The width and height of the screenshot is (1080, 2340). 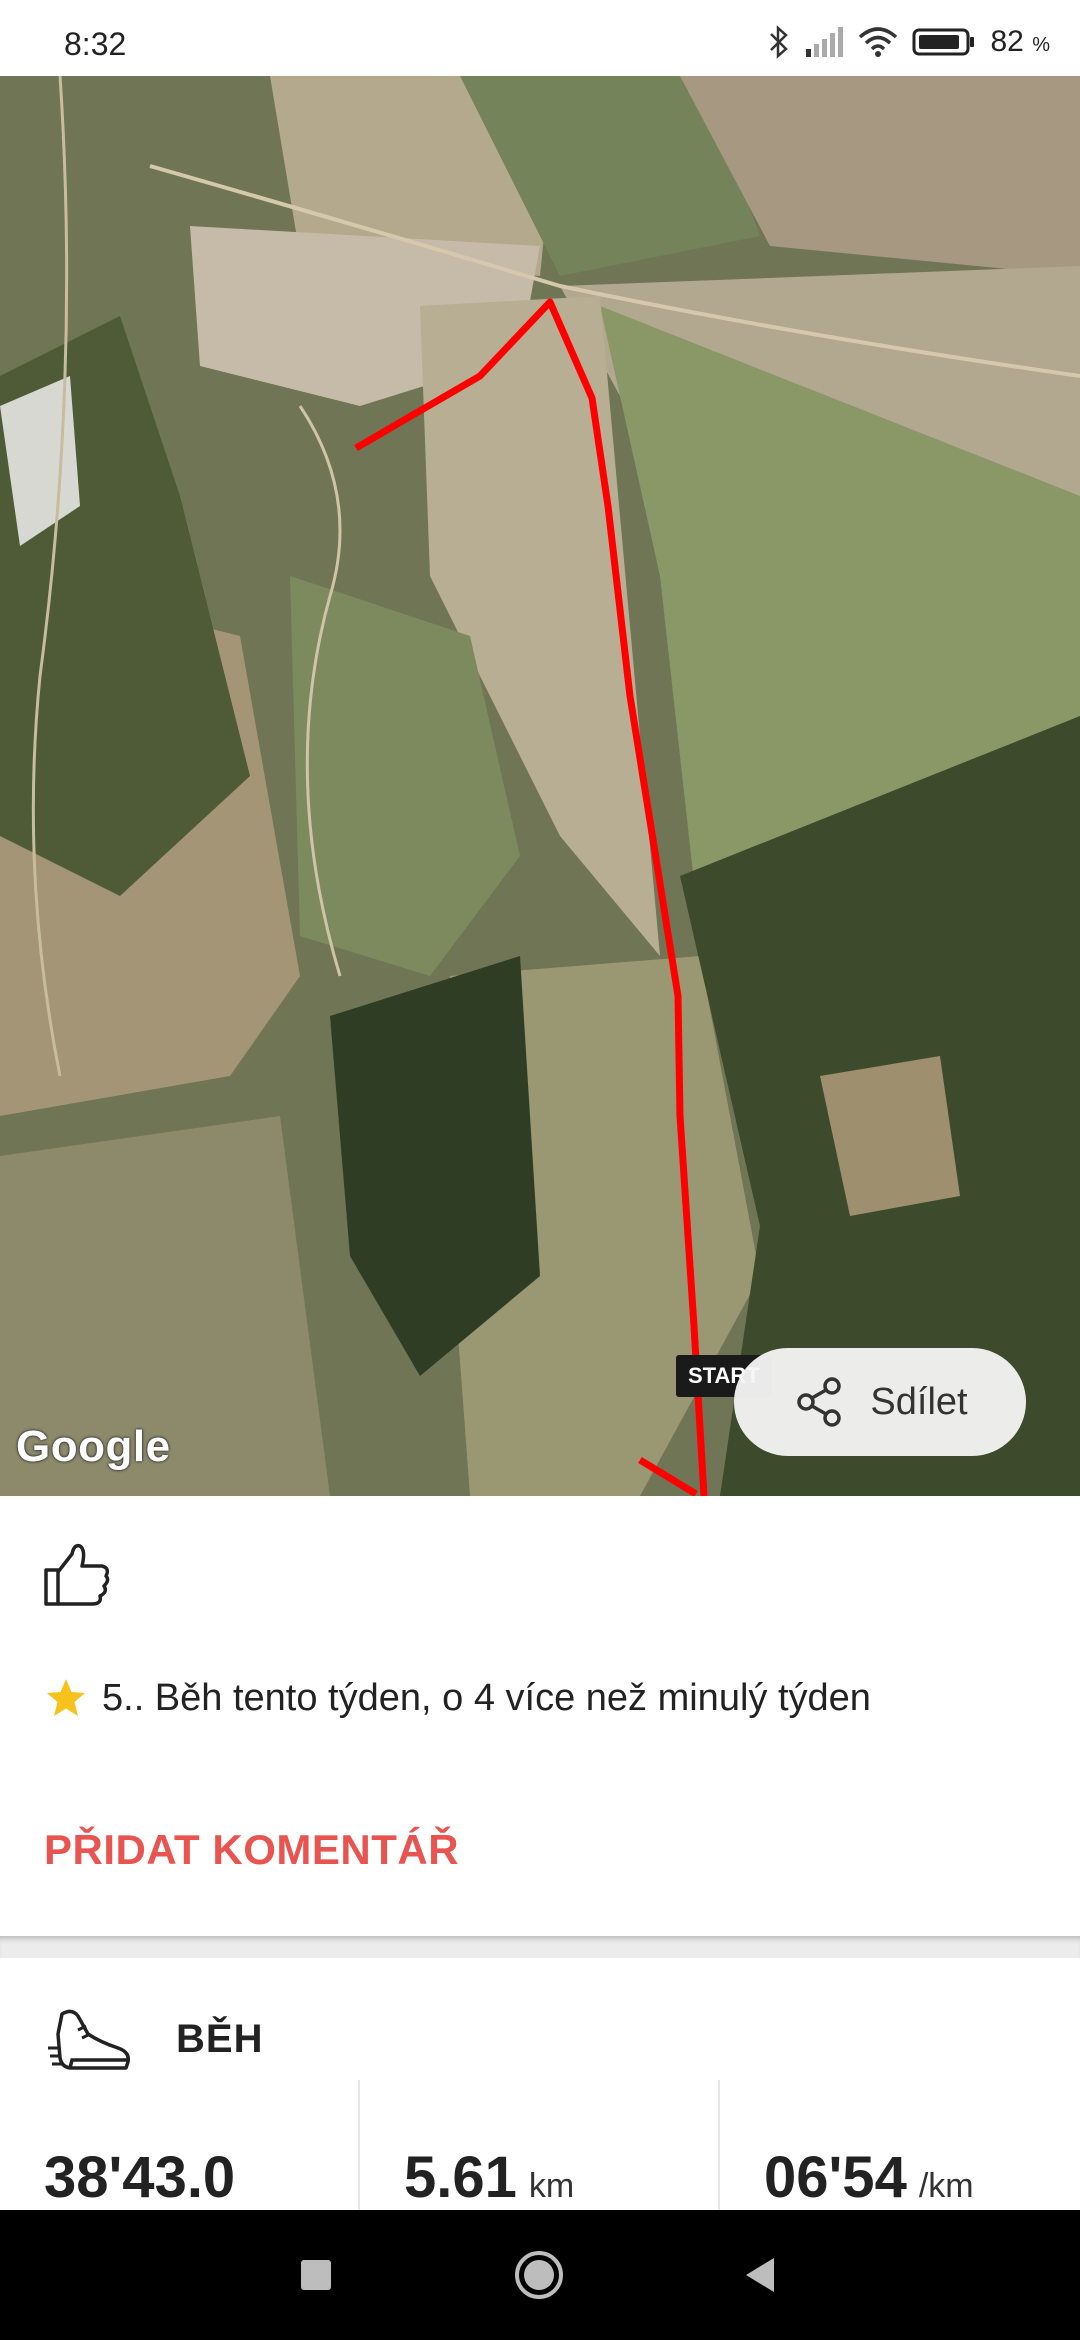 I want to click on share-button: Sdílet, so click(x=880, y=1402).